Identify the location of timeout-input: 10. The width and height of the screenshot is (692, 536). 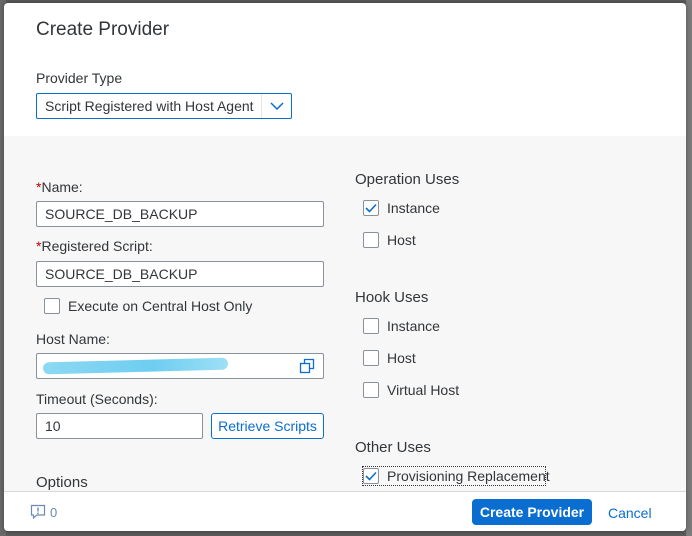
(119, 426).